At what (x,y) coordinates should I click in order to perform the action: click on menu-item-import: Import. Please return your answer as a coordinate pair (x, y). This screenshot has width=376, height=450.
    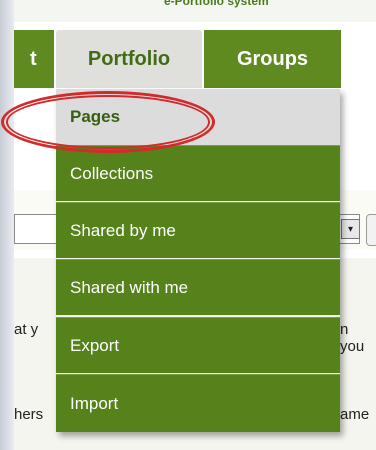
    Looking at the image, I should click on (198, 403).